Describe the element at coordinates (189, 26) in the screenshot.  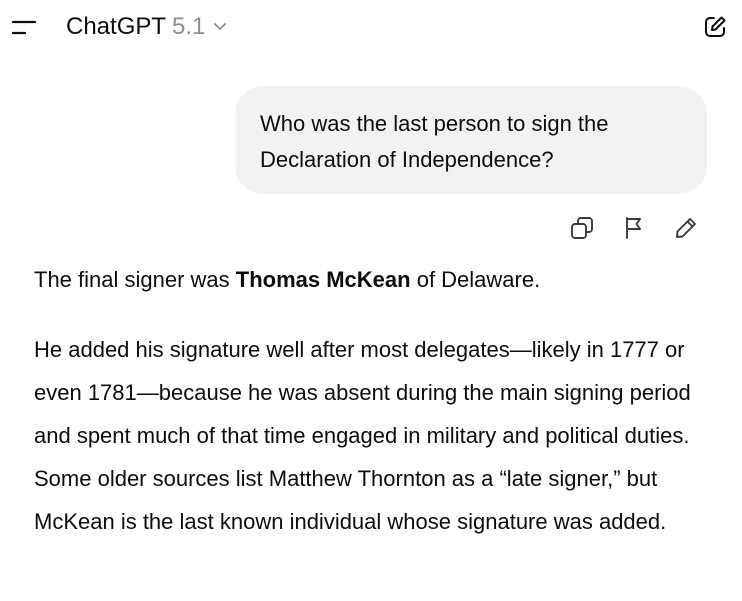
I see `model-version: 5.1` at that location.